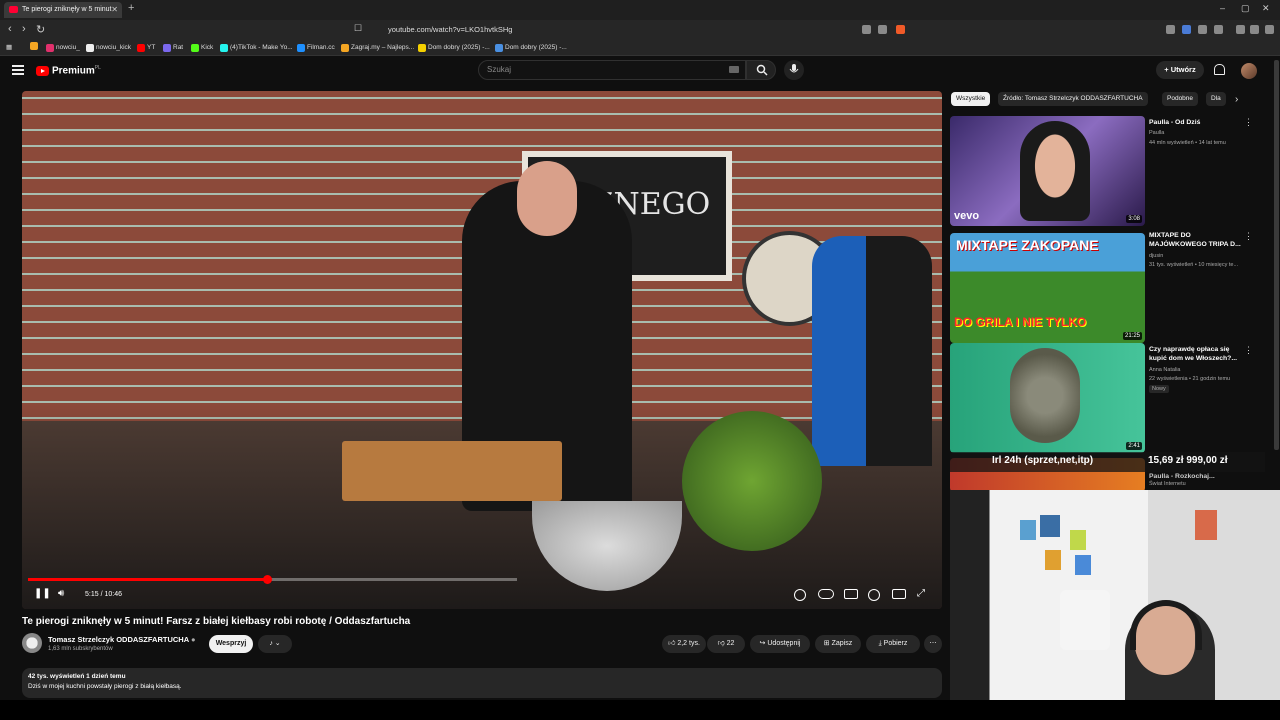 This screenshot has width=1280, height=720. What do you see at coordinates (195, 48) in the screenshot?
I see `bookmark-favicon-icon` at bounding box center [195, 48].